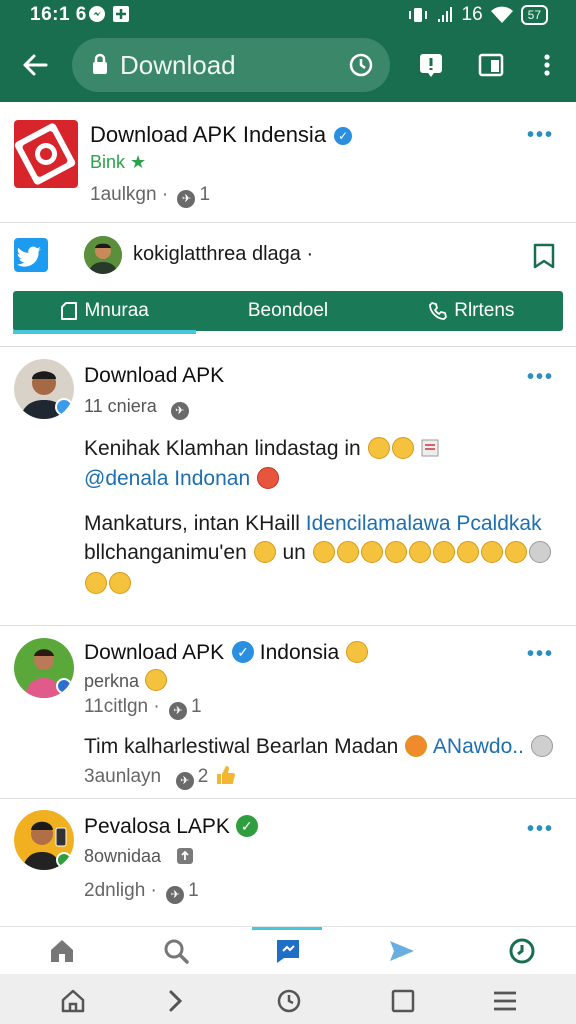  What do you see at coordinates (501, 14) in the screenshot?
I see `wifi-icon` at bounding box center [501, 14].